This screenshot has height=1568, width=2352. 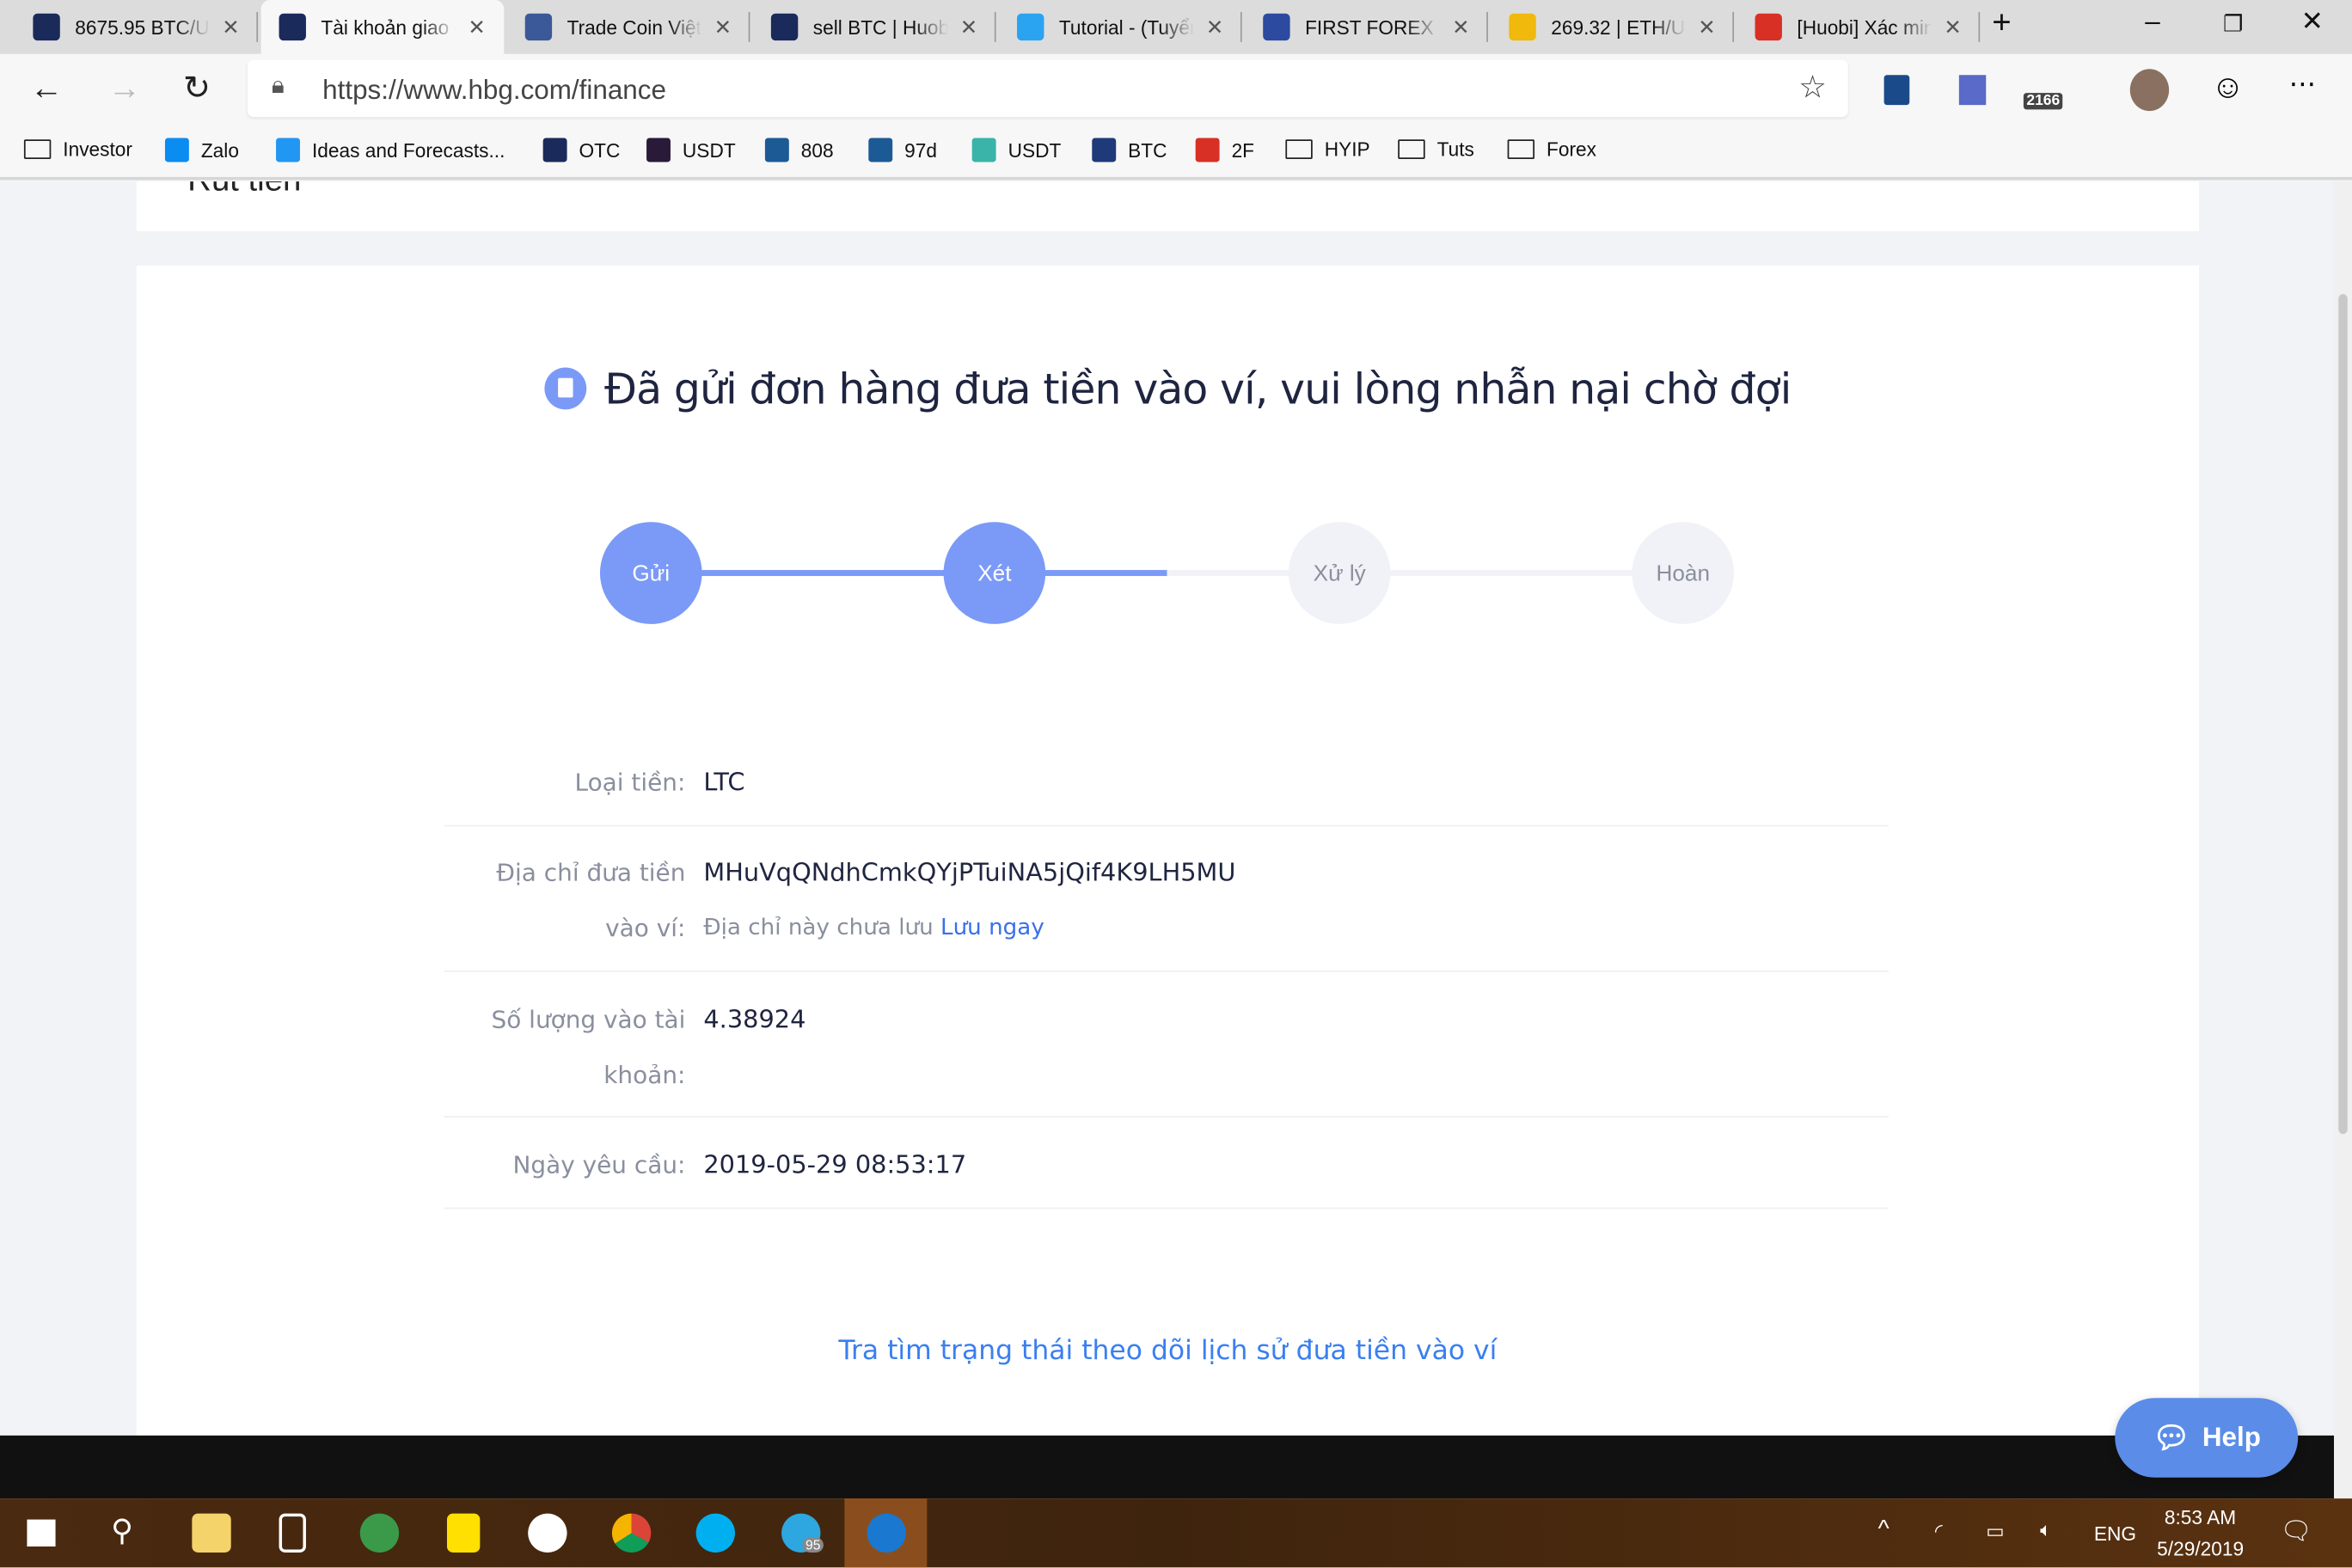 I want to click on refresh-button: ↻, so click(x=197, y=88).